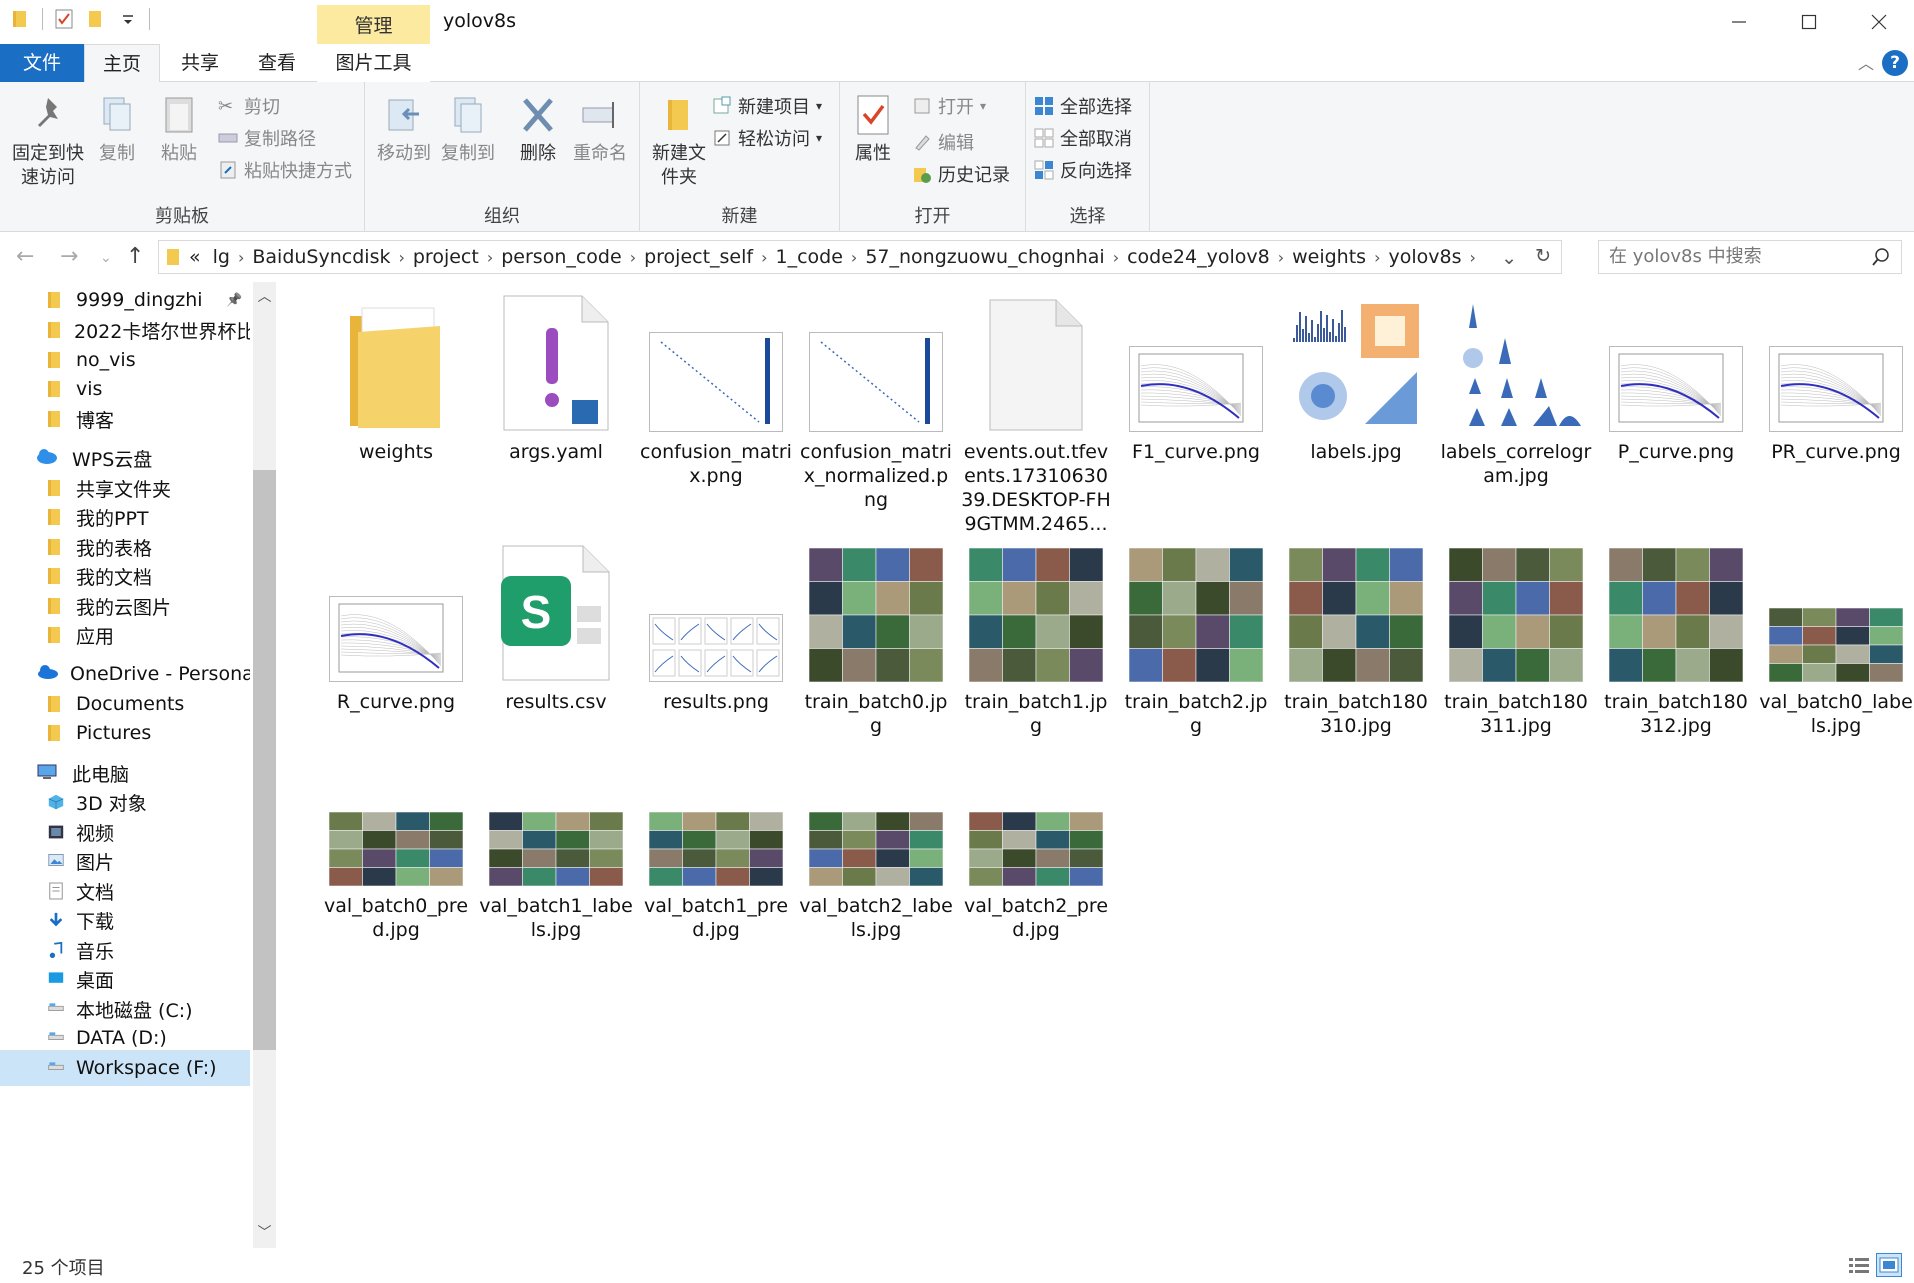  Describe the element at coordinates (876, 404) in the screenshot. I see `file-item: confusion_matrix_normalized.png` at that location.